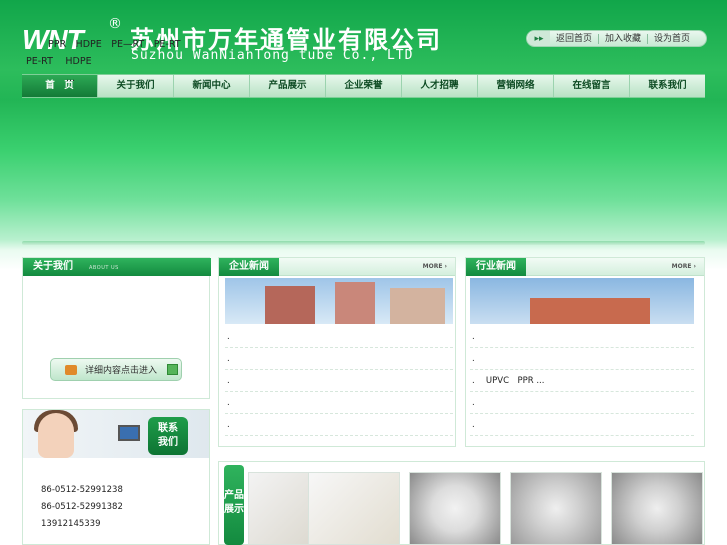 Image resolution: width=727 pixels, height=545 pixels. Describe the element at coordinates (56, 435) in the screenshot. I see `operator-face` at that location.